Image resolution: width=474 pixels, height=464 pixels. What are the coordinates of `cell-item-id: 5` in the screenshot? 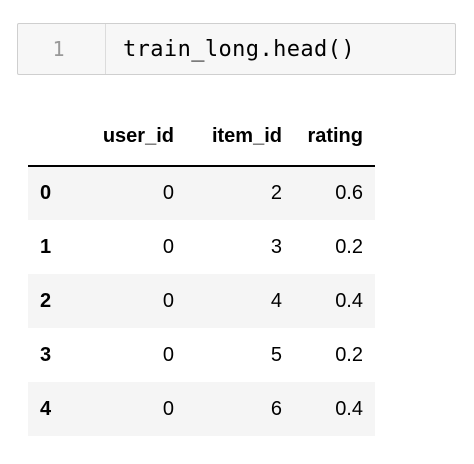 It's located at (276, 354).